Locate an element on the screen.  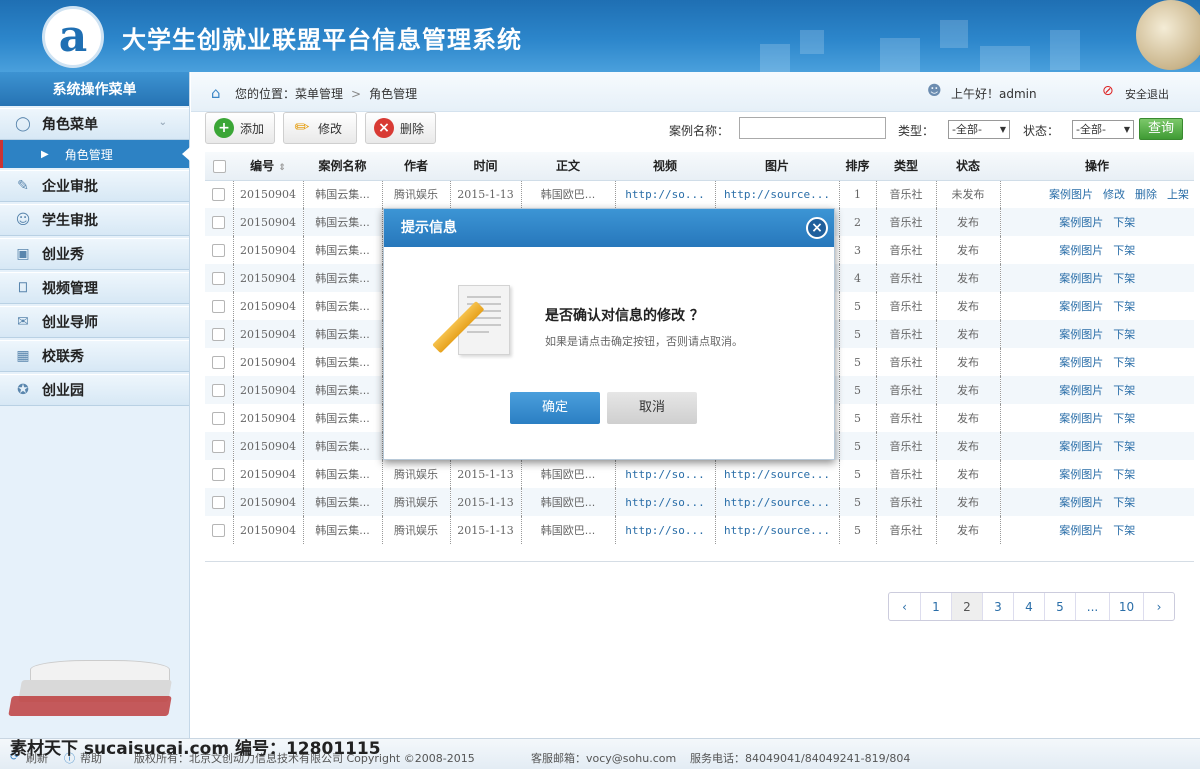
dialog-hint: 如果是请点击确定按钮，否则请点取消。 is located at coordinates (644, 341).